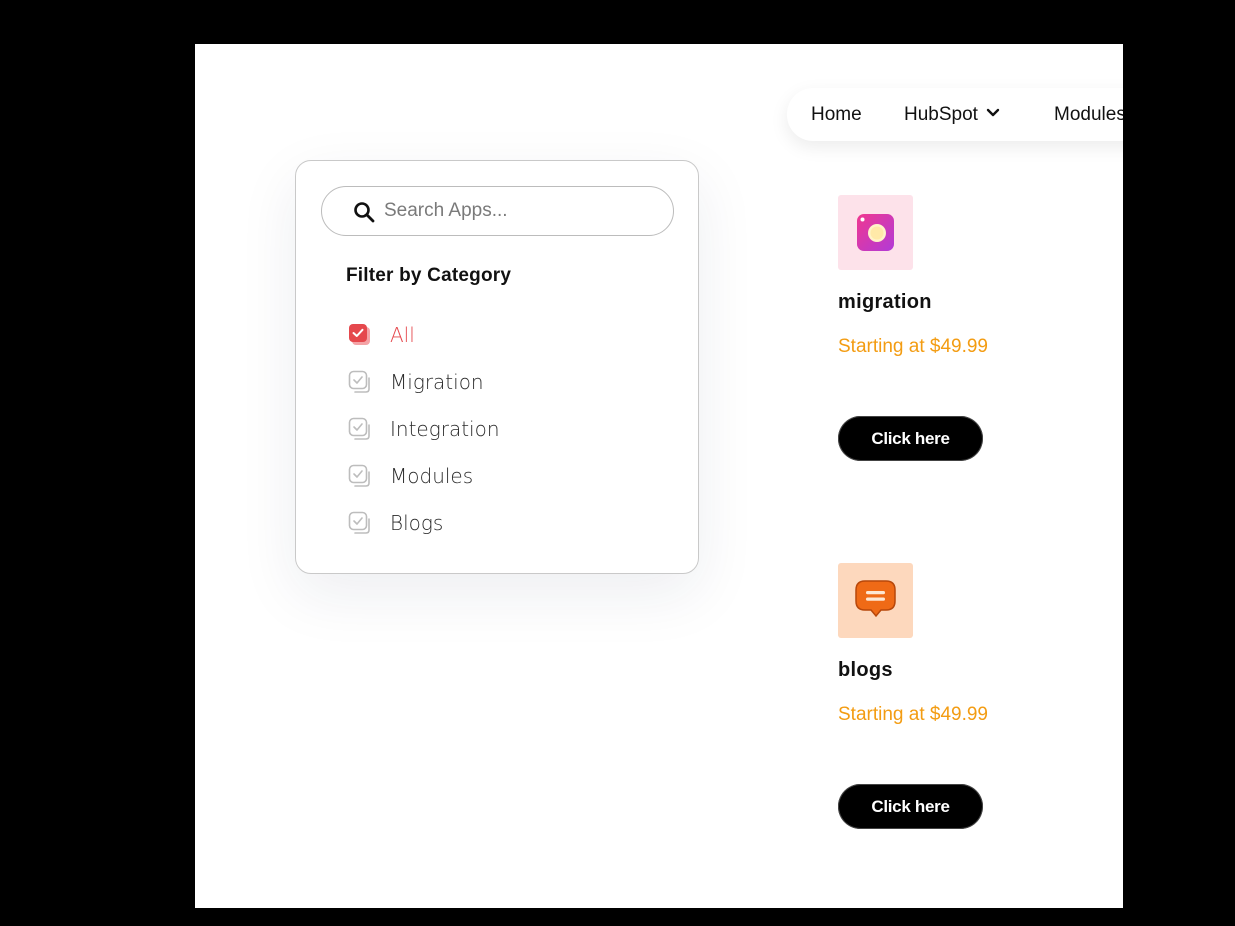 Image resolution: width=1235 pixels, height=926 pixels. What do you see at coordinates (498, 391) in the screenshot?
I see `category-item-migration: Migration` at bounding box center [498, 391].